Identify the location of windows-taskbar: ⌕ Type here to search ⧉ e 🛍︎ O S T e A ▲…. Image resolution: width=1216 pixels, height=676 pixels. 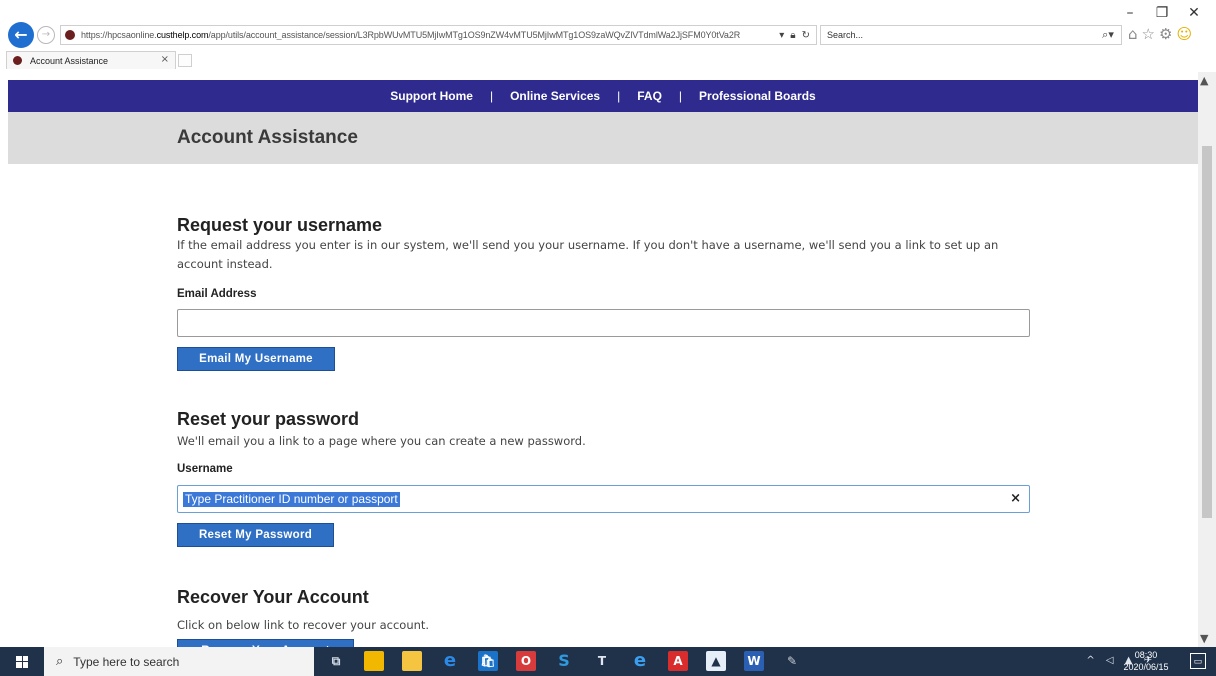
(608, 661).